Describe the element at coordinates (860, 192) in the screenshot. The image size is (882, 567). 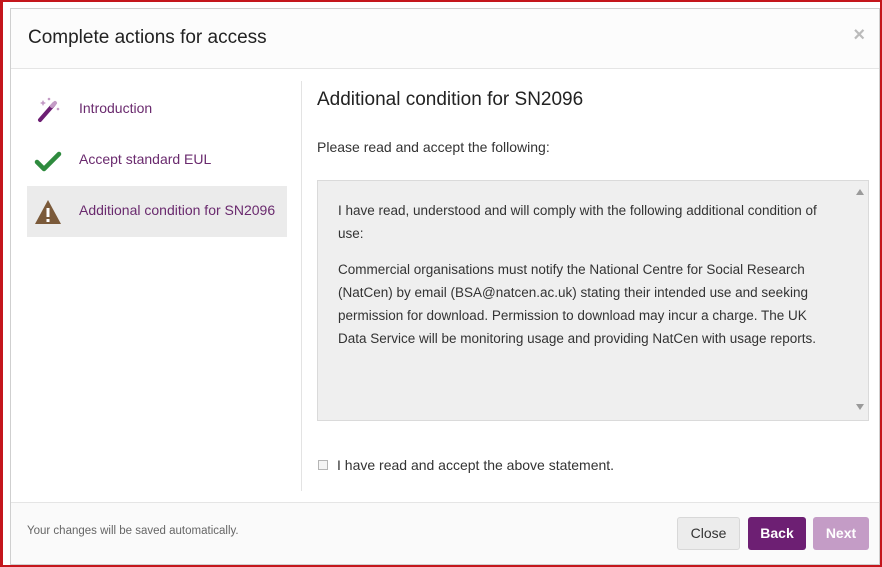
I see `scroll-up-arrow-icon` at that location.